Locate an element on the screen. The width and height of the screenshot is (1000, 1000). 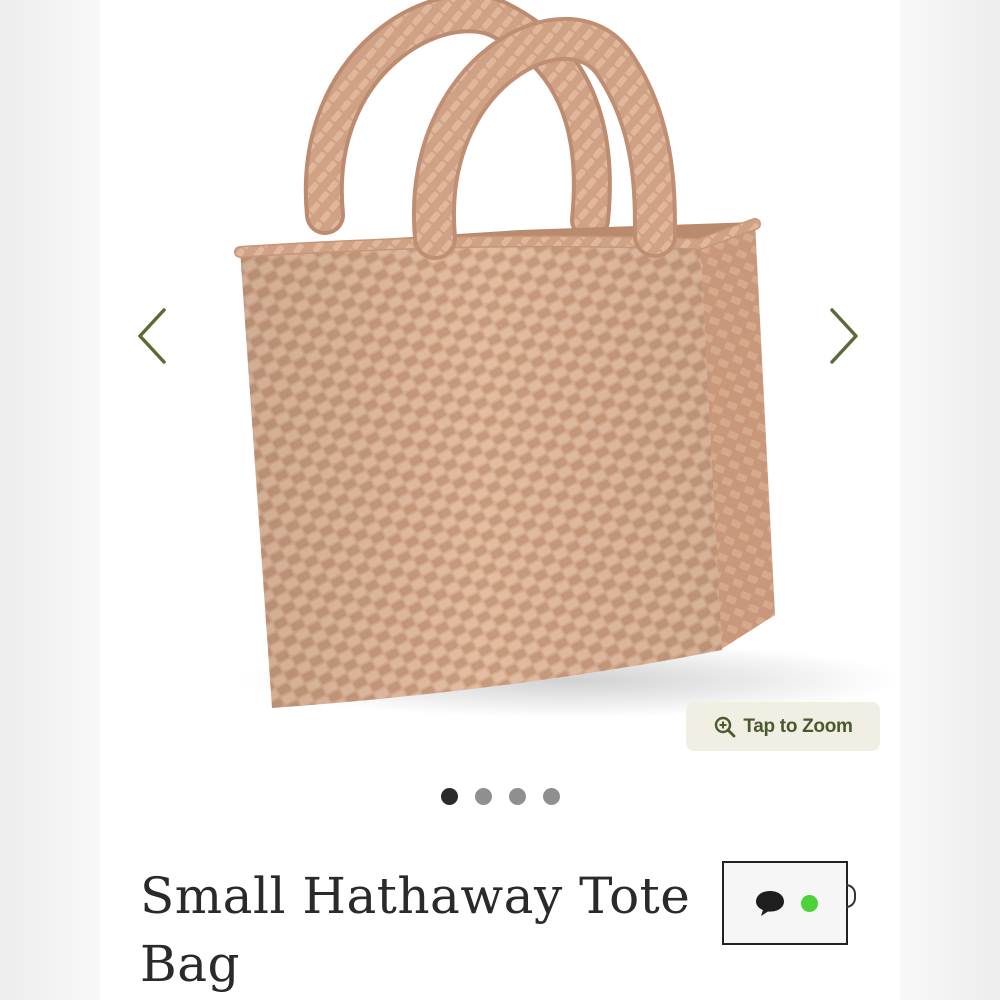
chat-tab-edge is located at coordinates (851, 896).